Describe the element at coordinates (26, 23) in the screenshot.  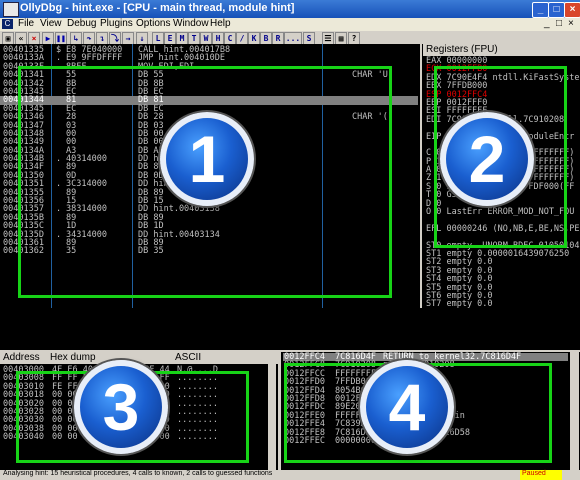
I see `menu-file: File` at that location.